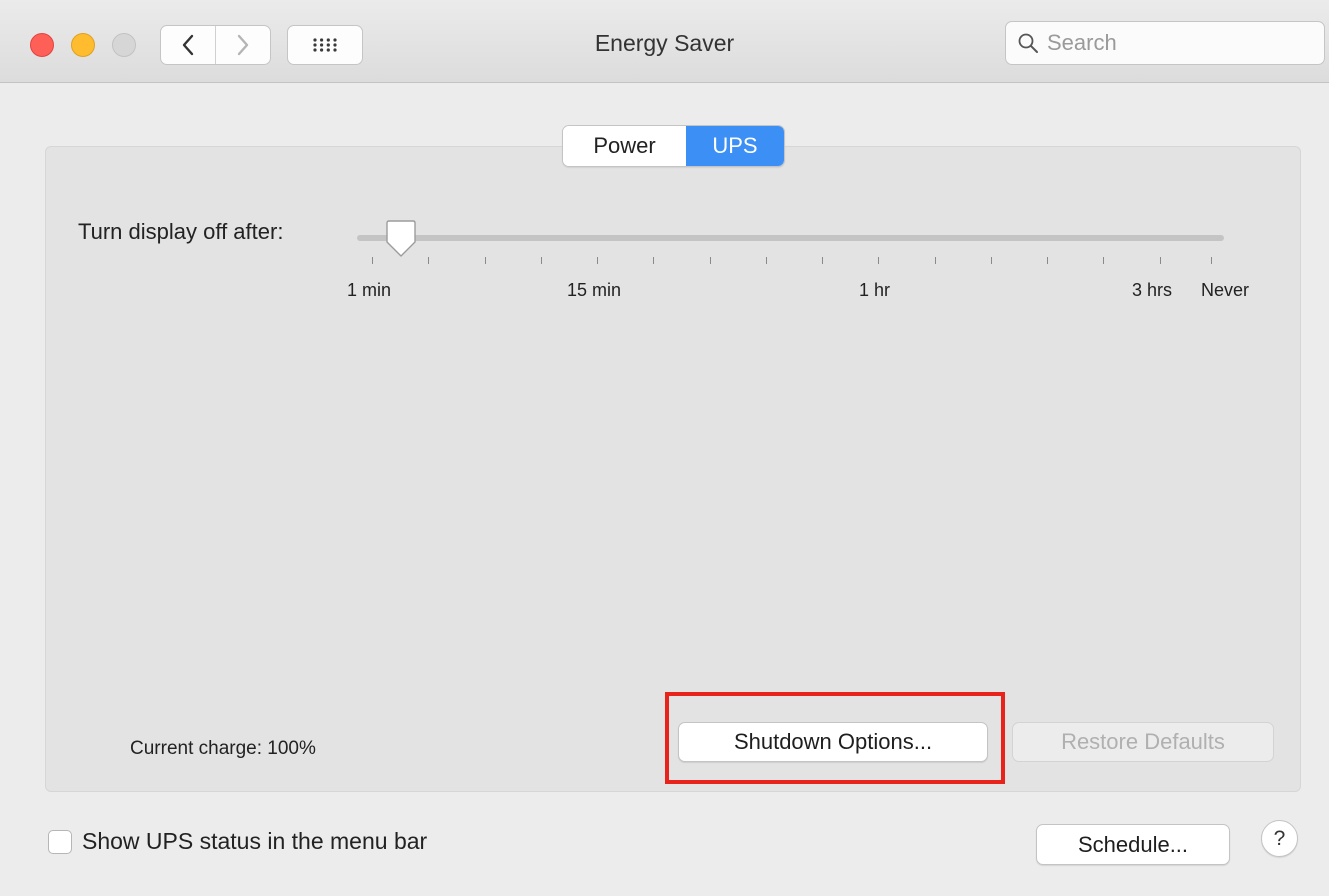 The height and width of the screenshot is (896, 1329). Describe the element at coordinates (664, 41) in the screenshot. I see `title-bar: Energy Saver` at that location.